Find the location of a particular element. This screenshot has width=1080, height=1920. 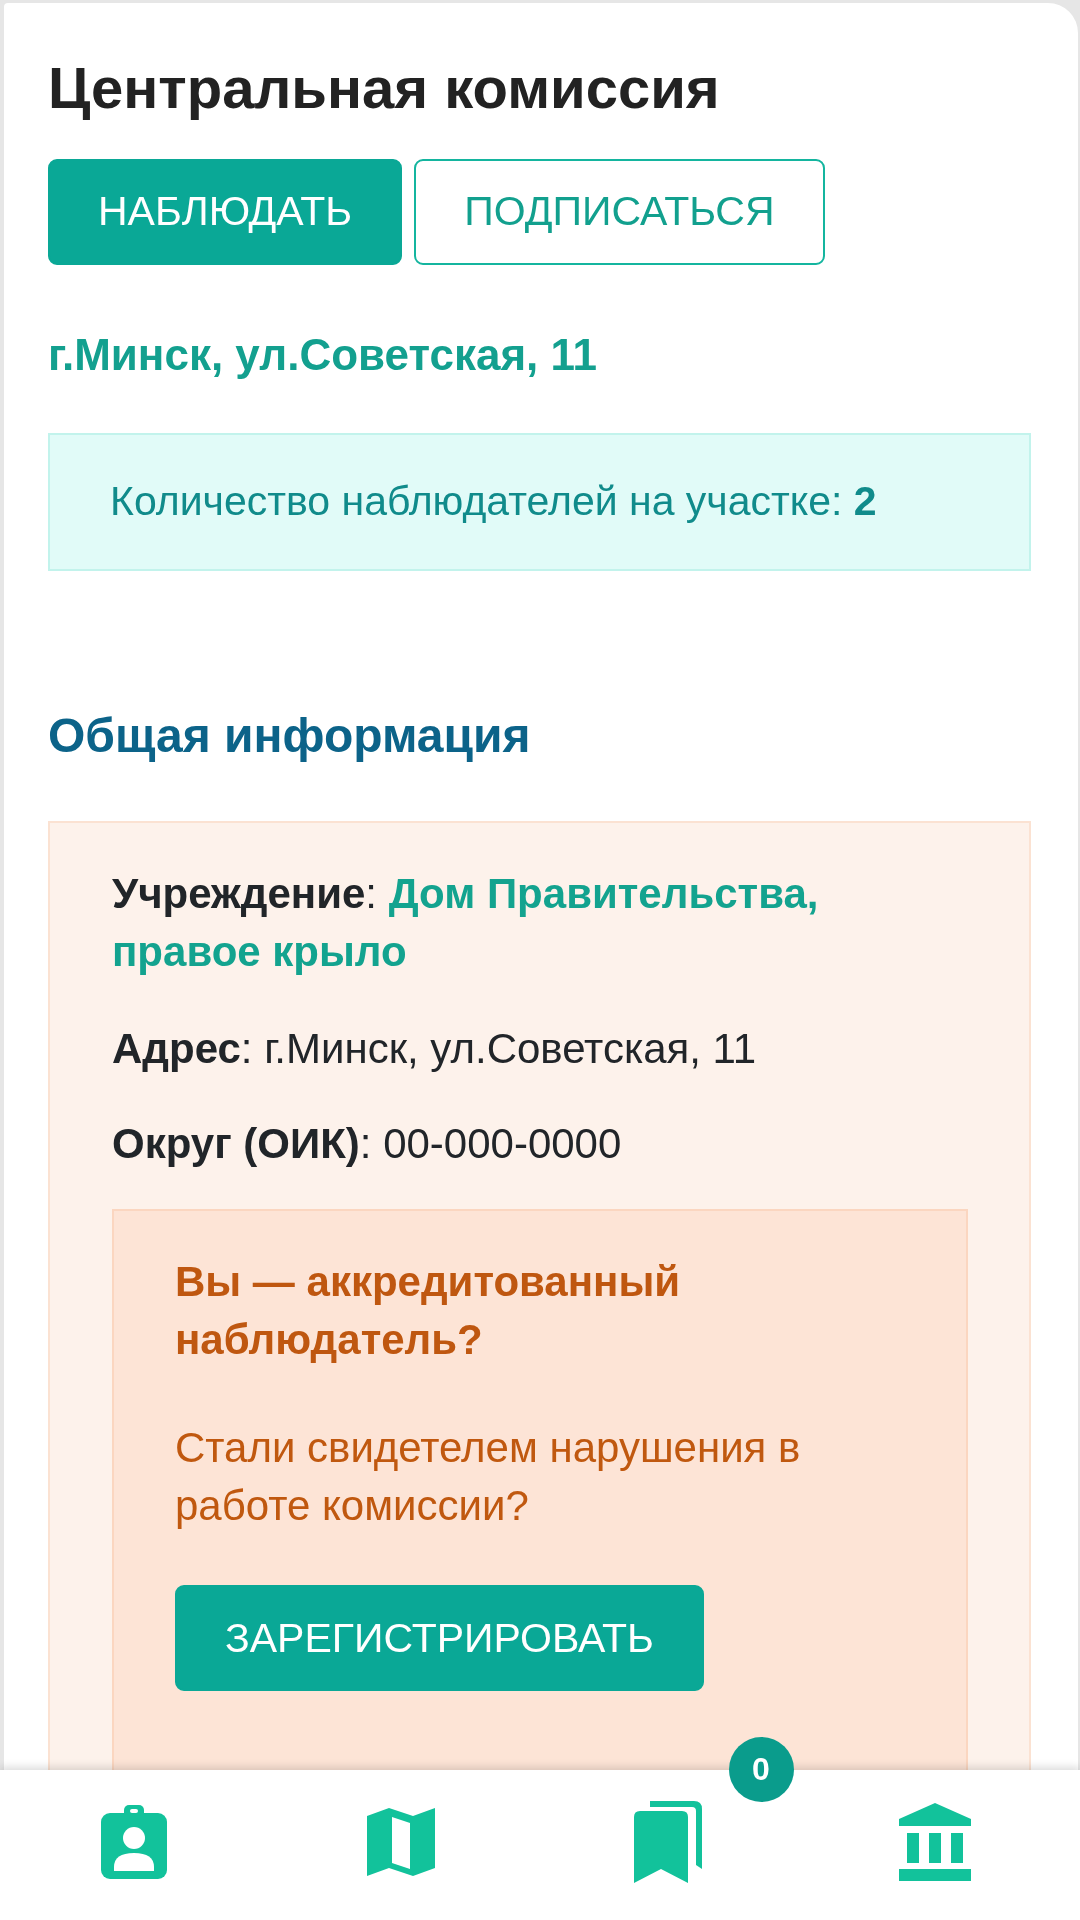

primary-button: НАБЛЮДАТЬ is located at coordinates (225, 211).